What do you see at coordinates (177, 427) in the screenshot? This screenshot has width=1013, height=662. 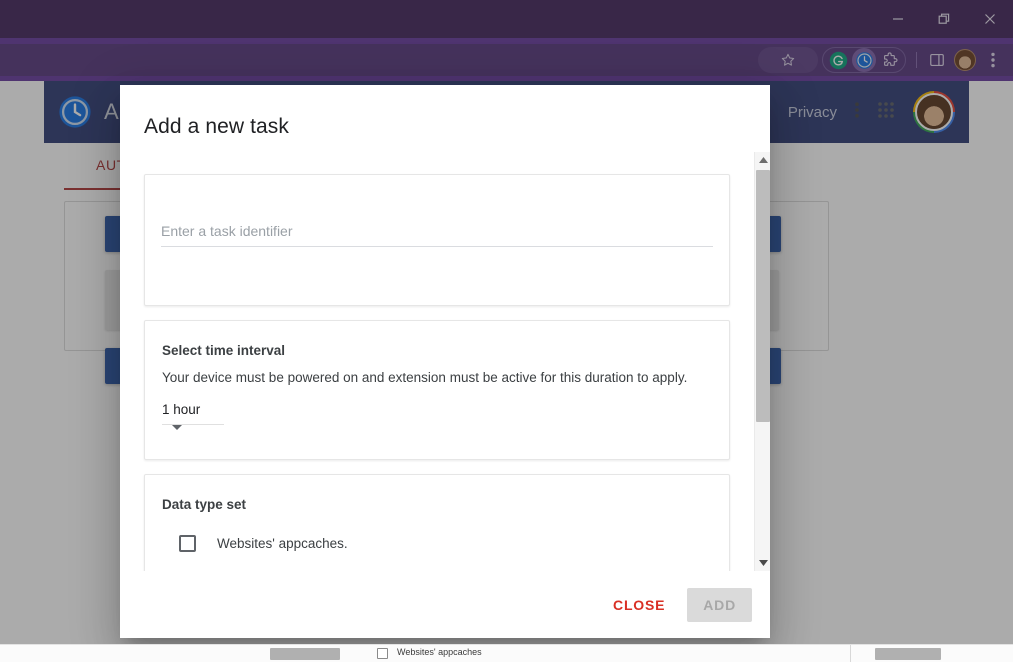 I see `chevron-down-icon` at bounding box center [177, 427].